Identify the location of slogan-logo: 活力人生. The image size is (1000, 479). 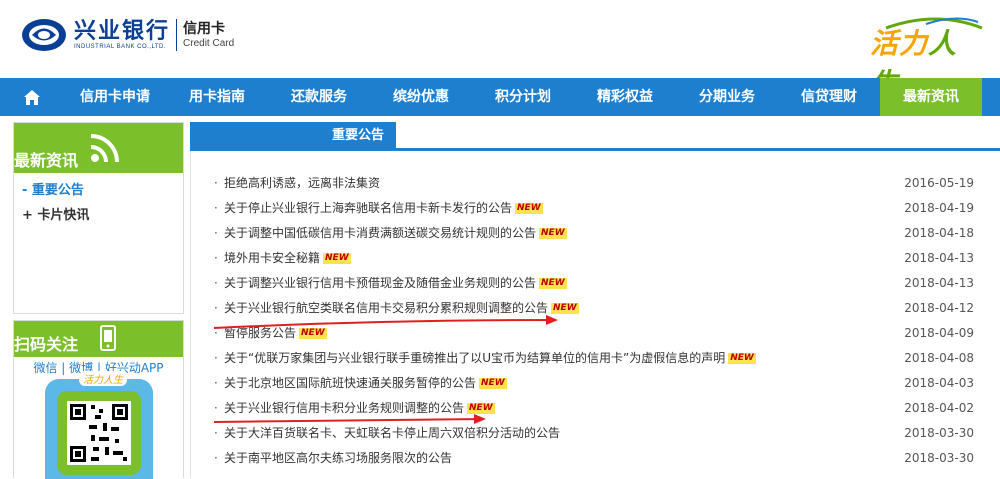
(926, 57).